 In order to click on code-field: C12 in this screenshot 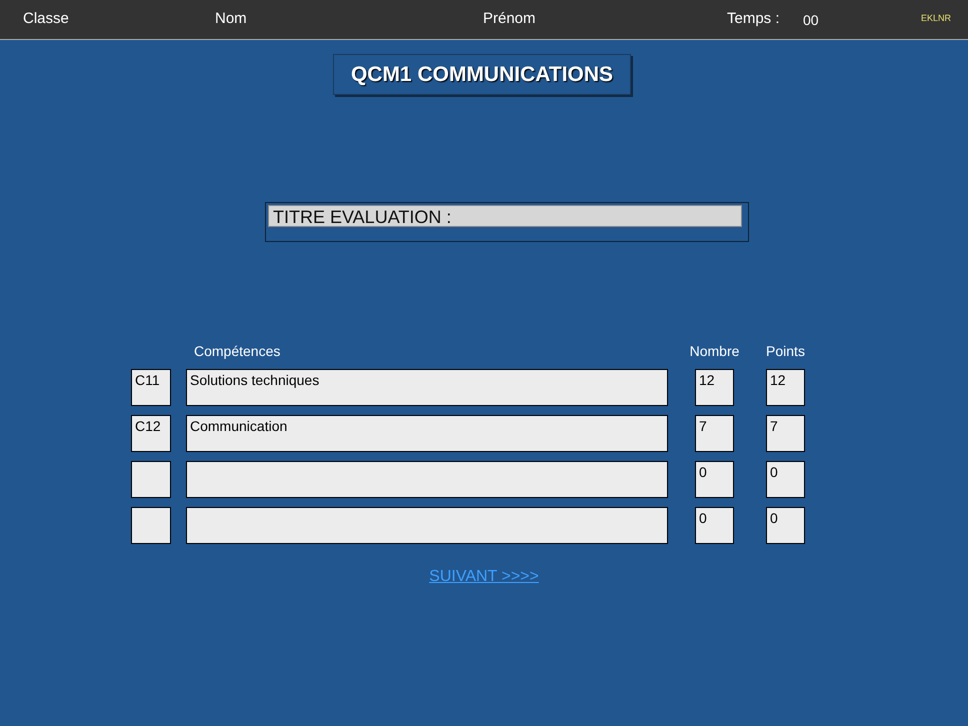, I will do `click(151, 433)`.